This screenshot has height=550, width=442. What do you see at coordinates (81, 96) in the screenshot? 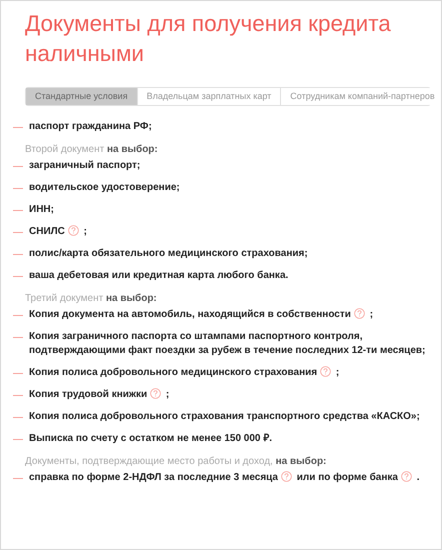
I see `tab: Стандартные условия` at bounding box center [81, 96].